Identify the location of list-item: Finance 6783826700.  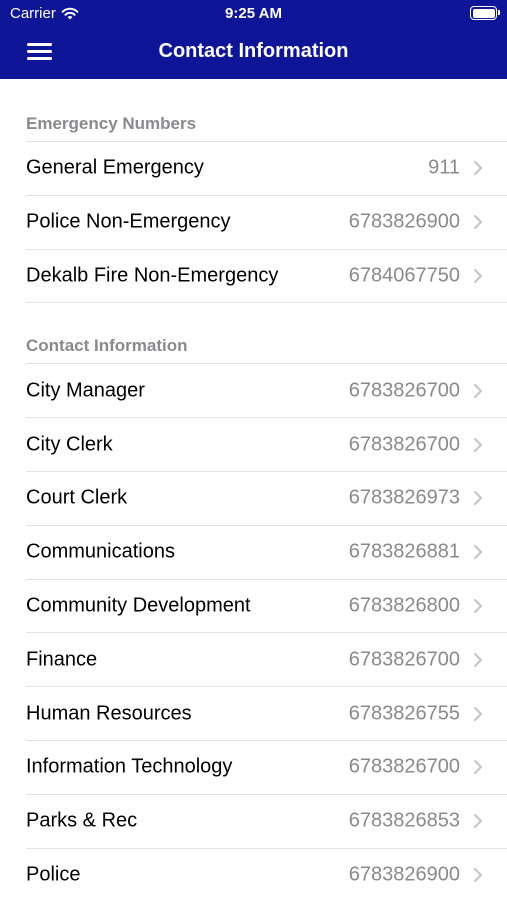
(266, 659).